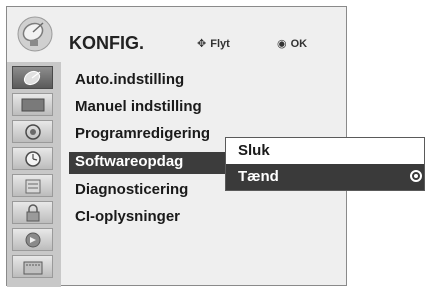  Describe the element at coordinates (416, 176) in the screenshot. I see `radio-selected-icon` at that location.